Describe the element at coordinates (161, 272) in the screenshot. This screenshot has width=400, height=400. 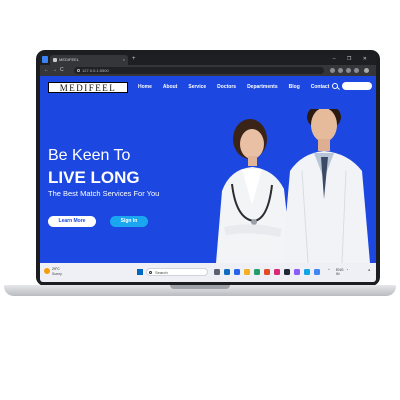
I see `taskbar-search-label: Search` at that location.